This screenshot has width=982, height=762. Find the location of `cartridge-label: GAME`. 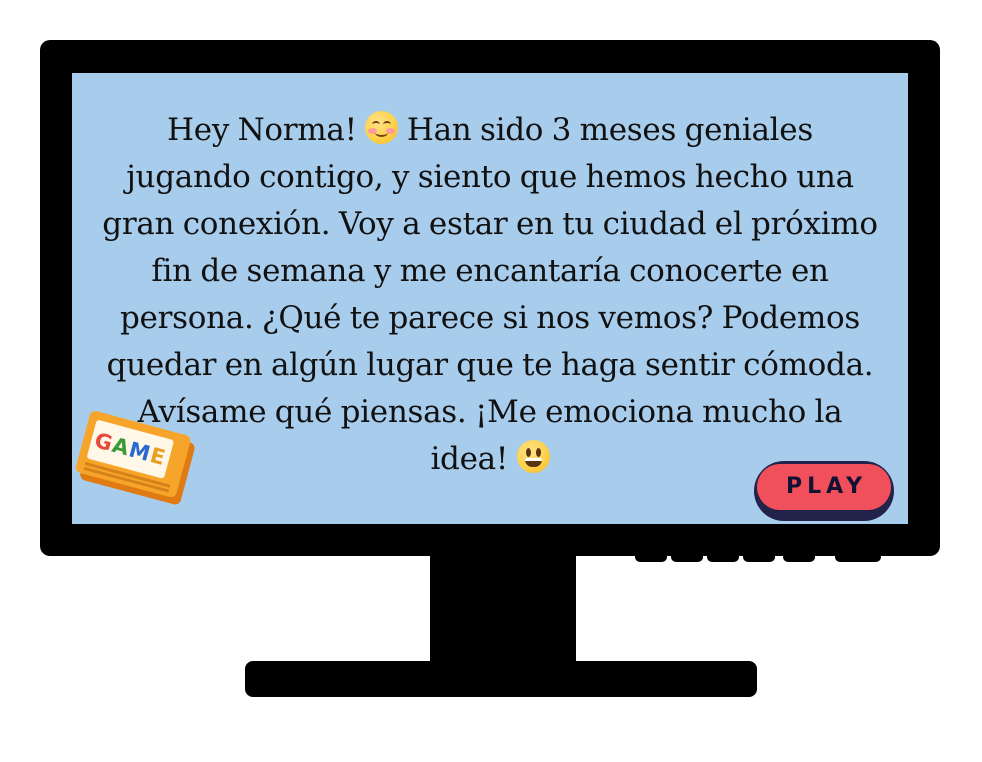

cartridge-label: GAME is located at coordinates (130, 449).